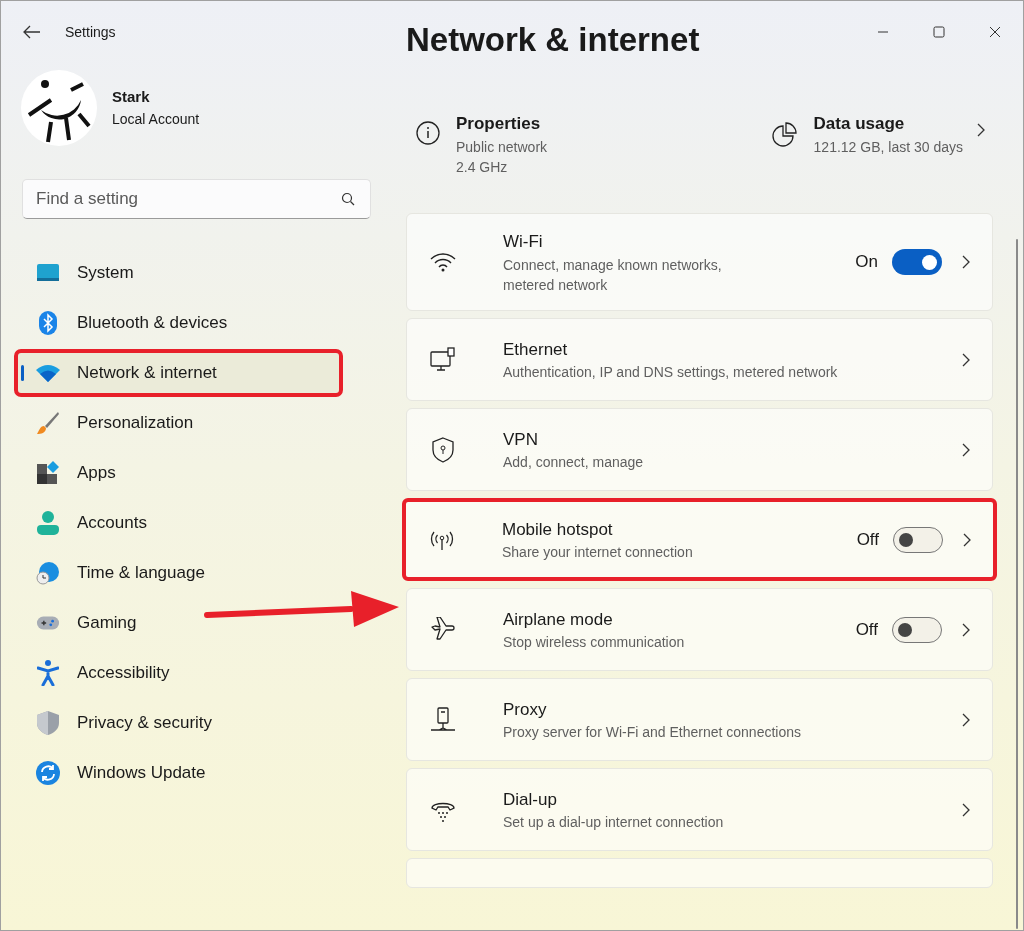  Describe the element at coordinates (196, 199) in the screenshot. I see `search-field: Find a setting` at that location.